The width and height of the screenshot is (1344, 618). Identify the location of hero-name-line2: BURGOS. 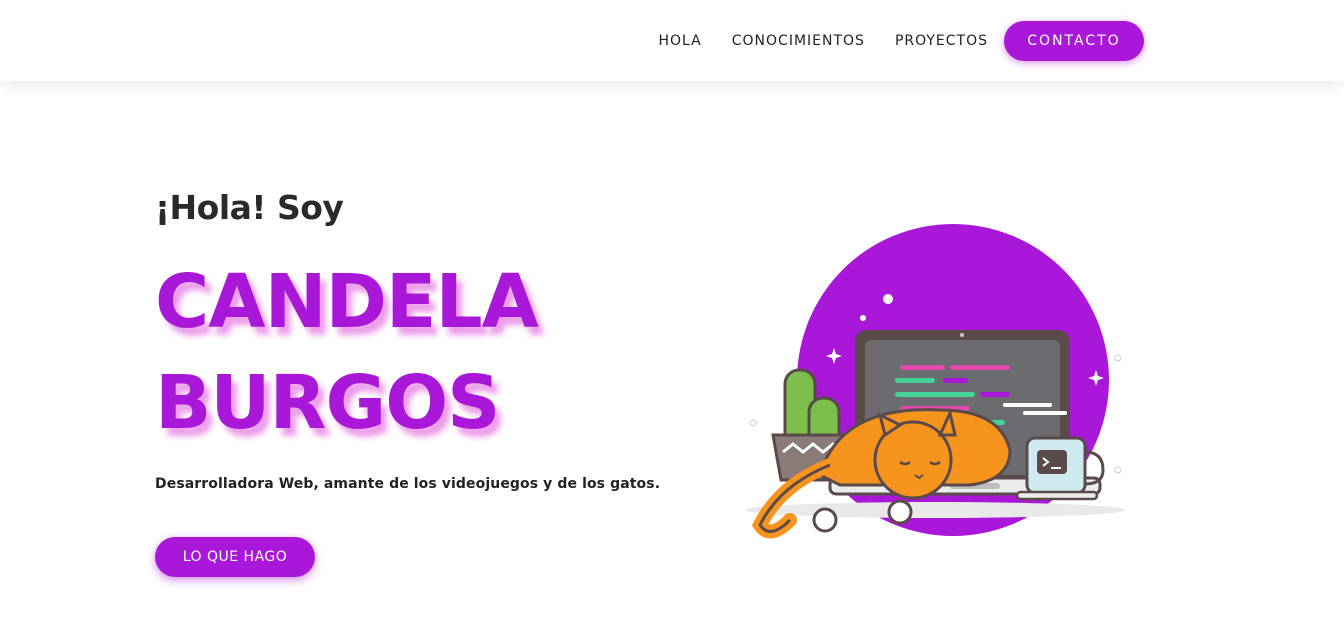
(327, 402).